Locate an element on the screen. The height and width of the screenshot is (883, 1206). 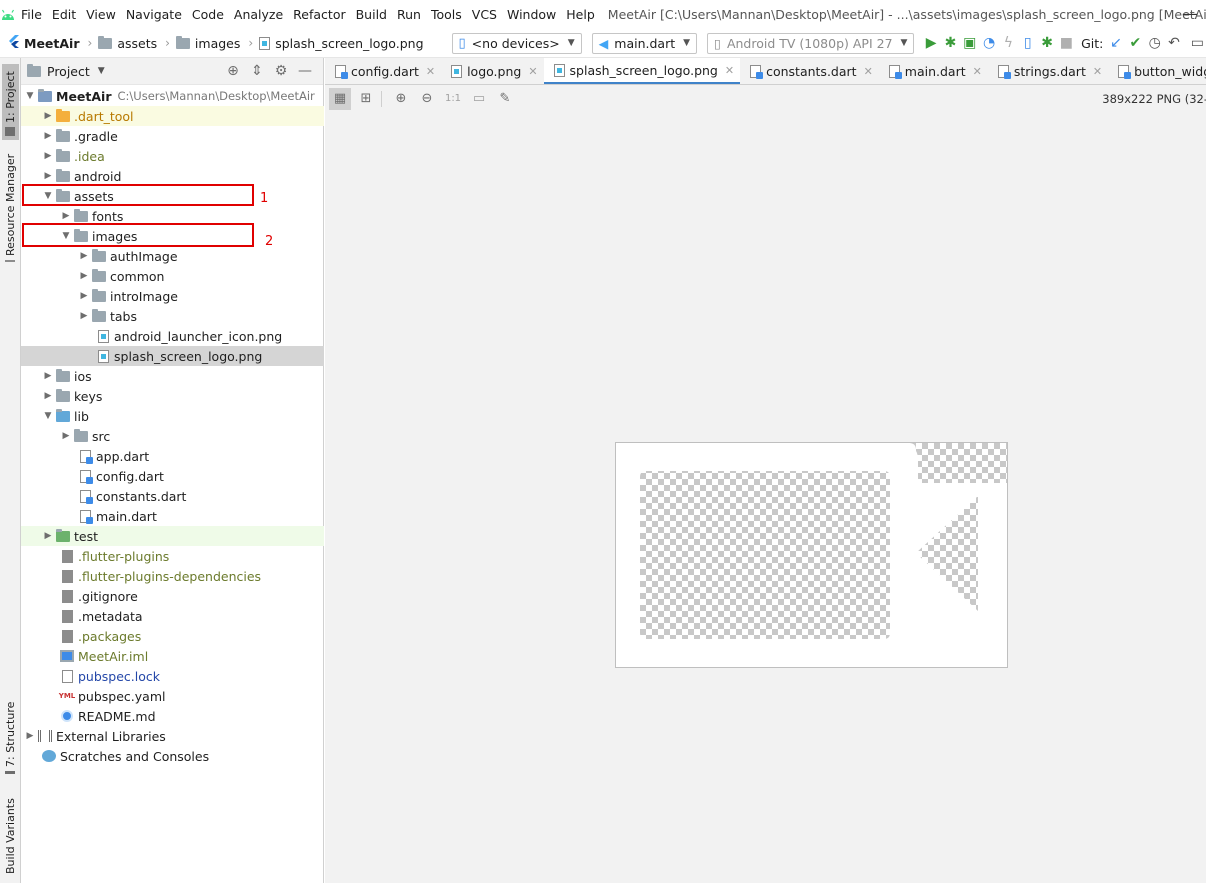
apply-changes-icon: ϟ is located at coordinates (1008, 43).